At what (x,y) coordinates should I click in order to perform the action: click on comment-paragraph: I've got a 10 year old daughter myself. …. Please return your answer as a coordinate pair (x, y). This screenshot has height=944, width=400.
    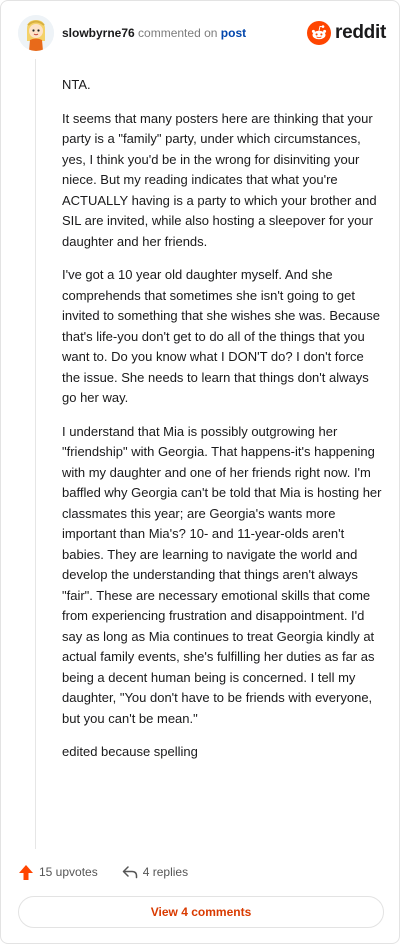
    Looking at the image, I should click on (221, 336).